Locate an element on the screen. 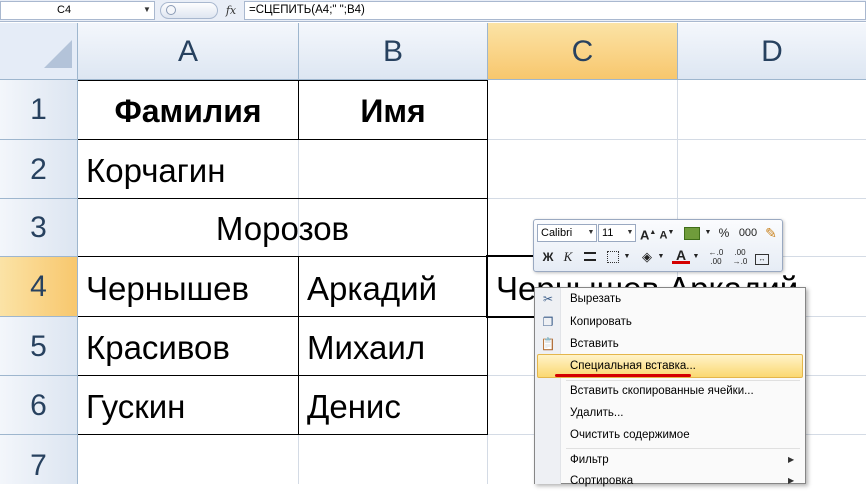  font-color-dropdown-icon: ▼ is located at coordinates (696, 257).